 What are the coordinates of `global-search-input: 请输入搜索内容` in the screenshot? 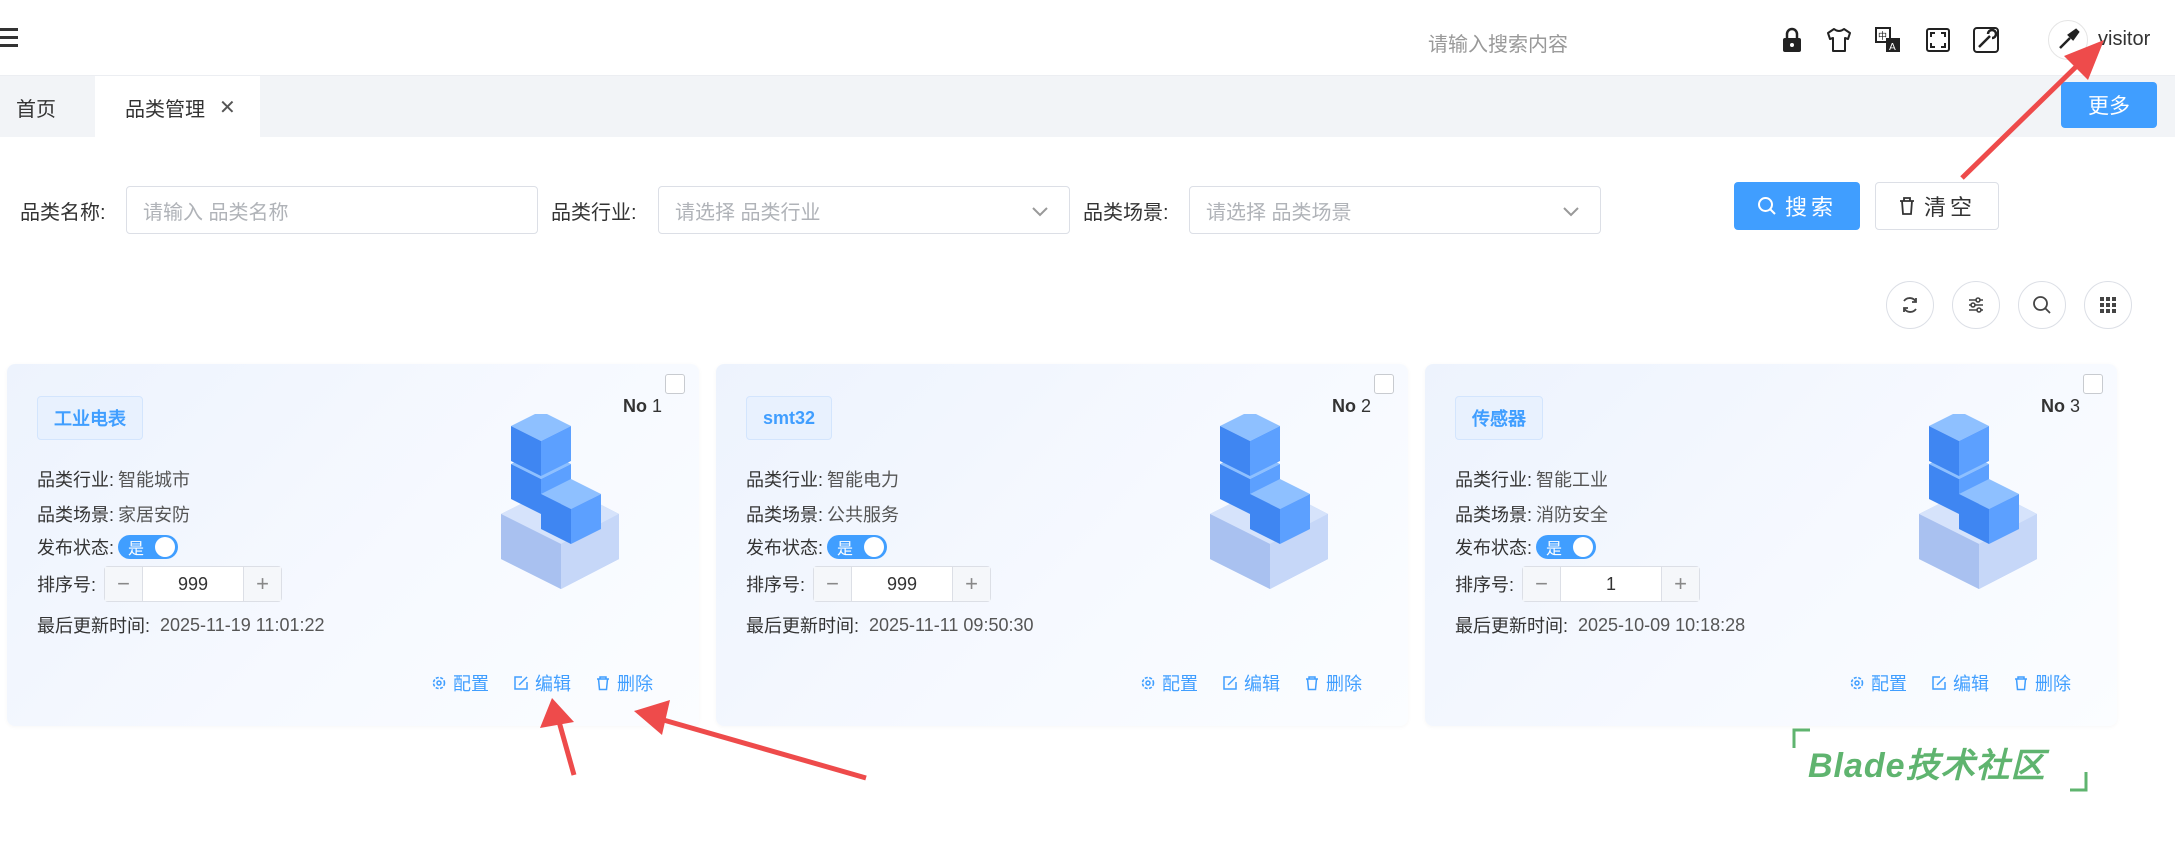 It's located at (1498, 42).